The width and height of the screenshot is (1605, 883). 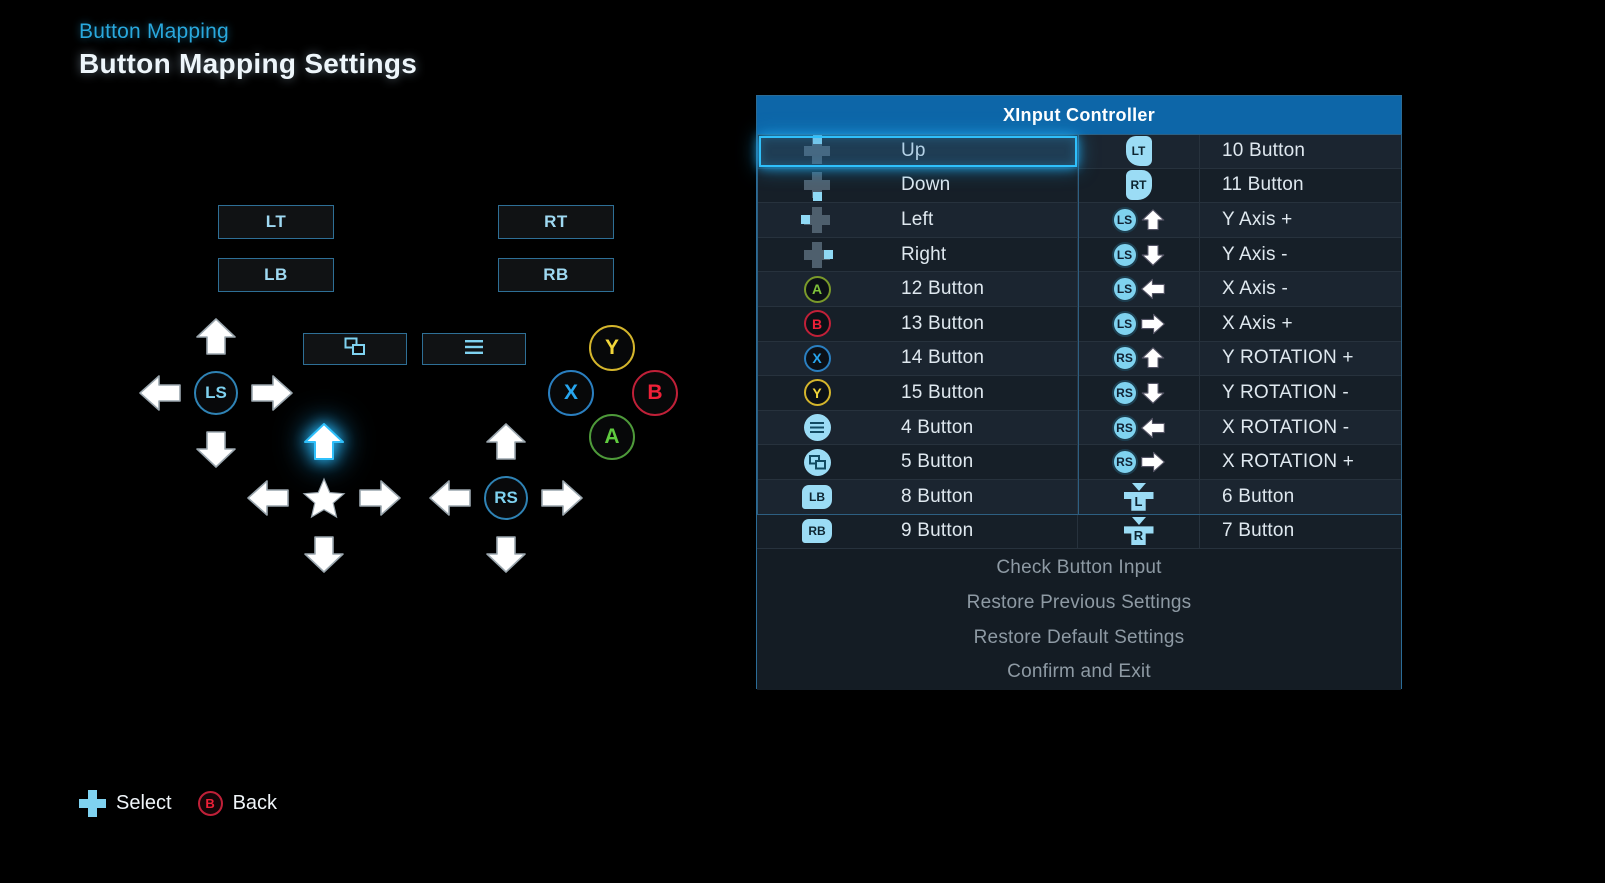 I want to click on row-mapping: X ROTATION -, so click(x=1300, y=427).